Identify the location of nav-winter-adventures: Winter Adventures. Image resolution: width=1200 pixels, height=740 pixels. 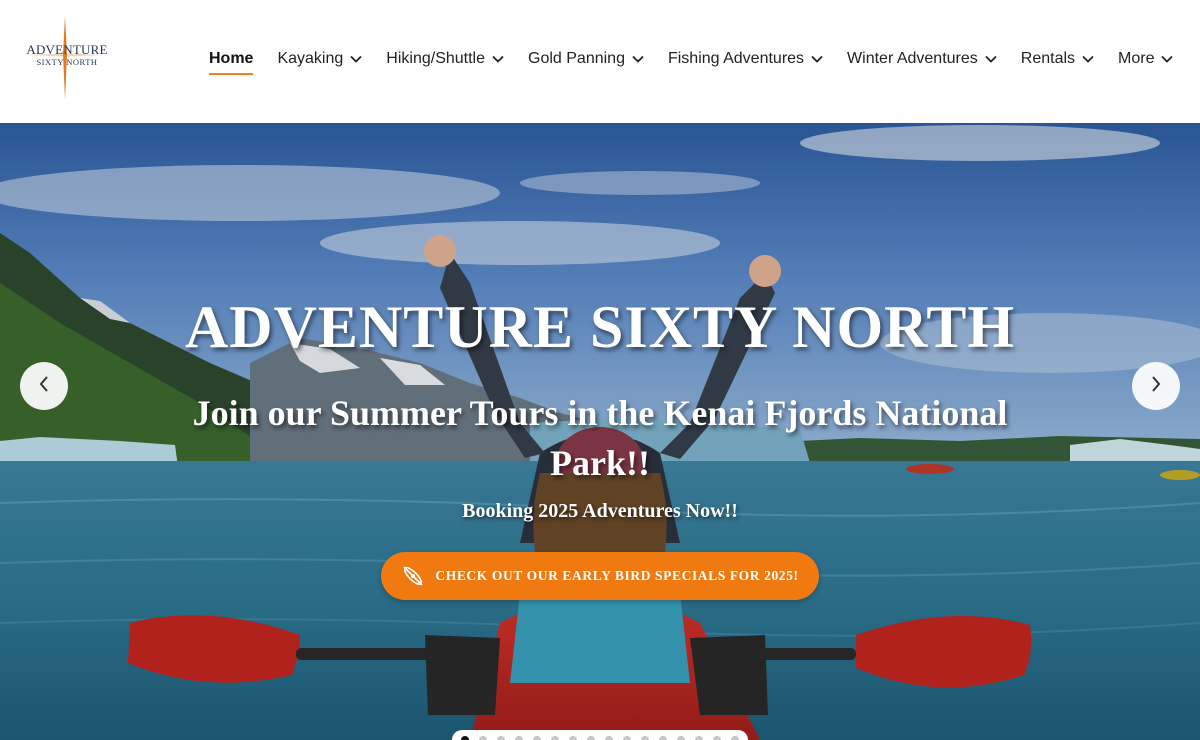
(922, 59).